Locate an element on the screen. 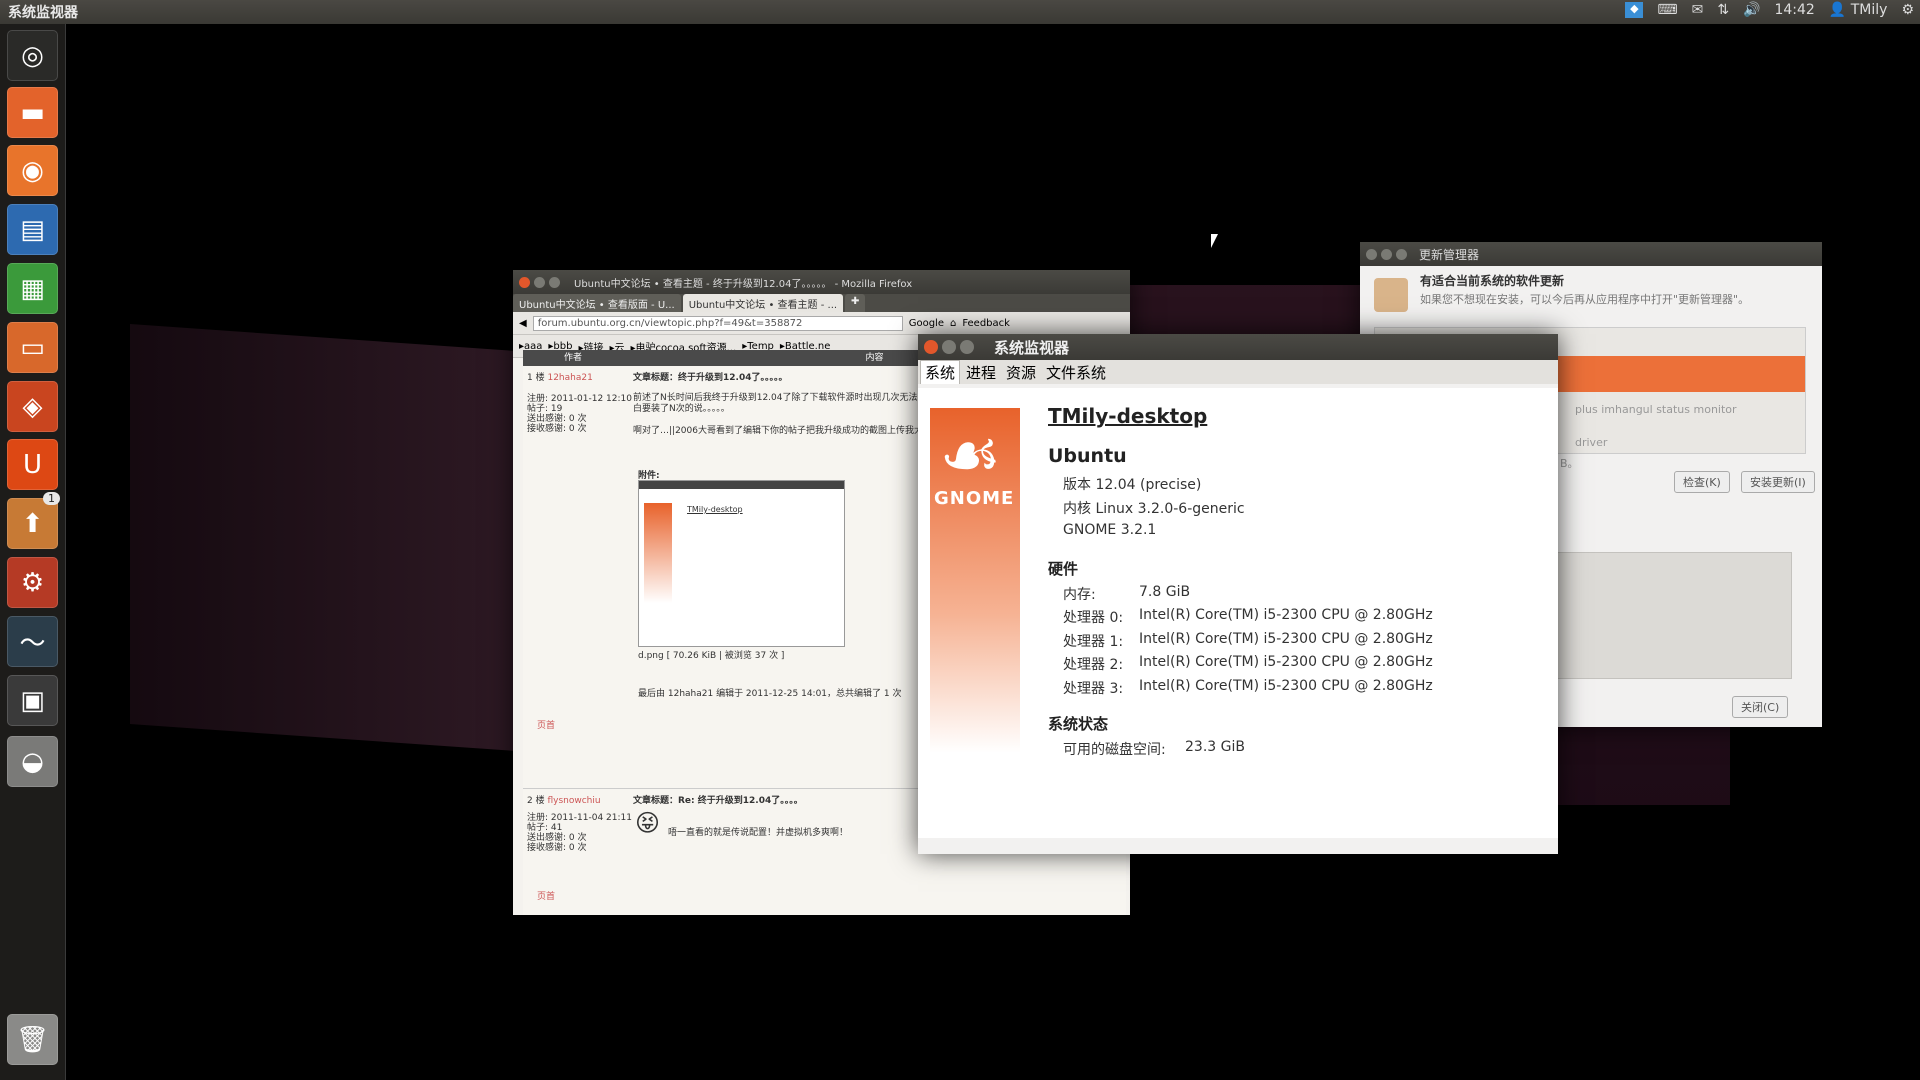 This screenshot has height=1080, width=1920. volume-icon: 🔊 is located at coordinates (1751, 10).